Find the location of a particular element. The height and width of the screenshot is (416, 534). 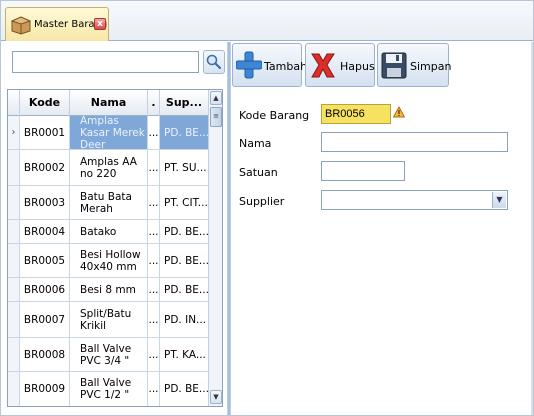

tambah-button: Tambah is located at coordinates (269, 65).